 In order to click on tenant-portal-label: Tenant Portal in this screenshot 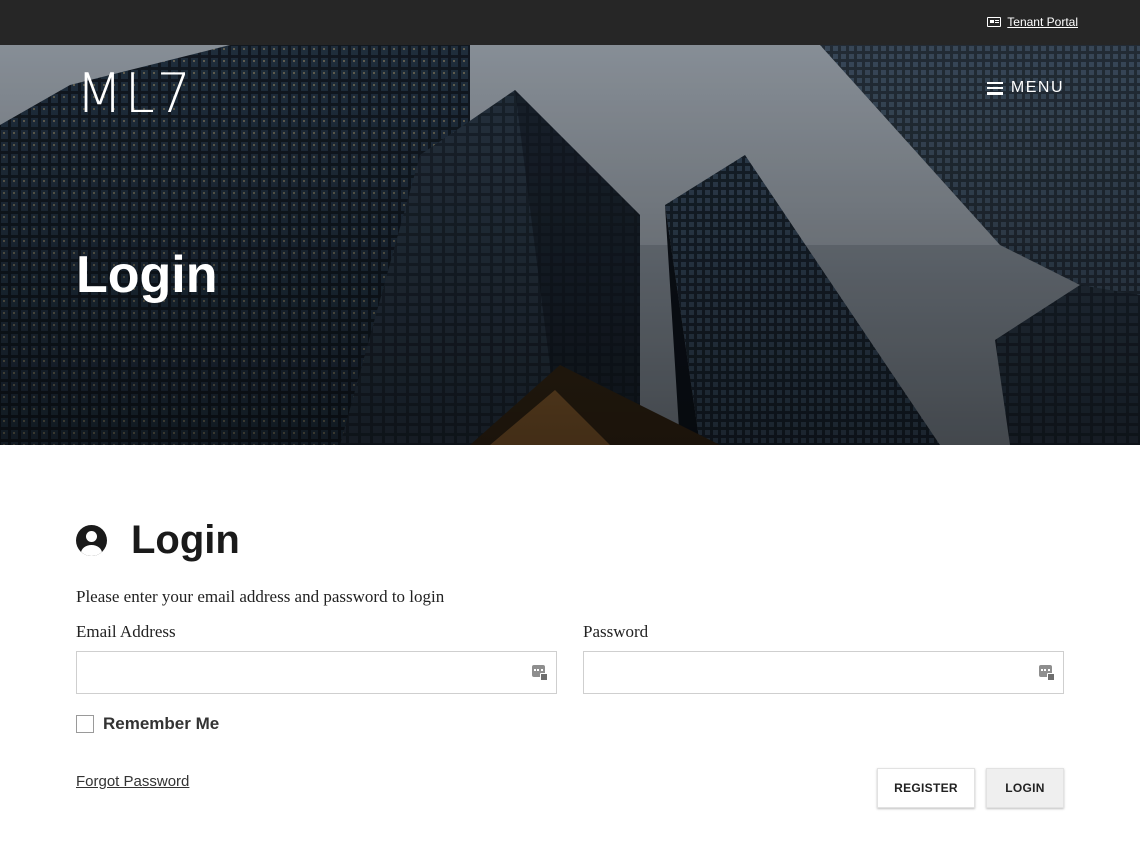, I will do `click(1042, 22)`.